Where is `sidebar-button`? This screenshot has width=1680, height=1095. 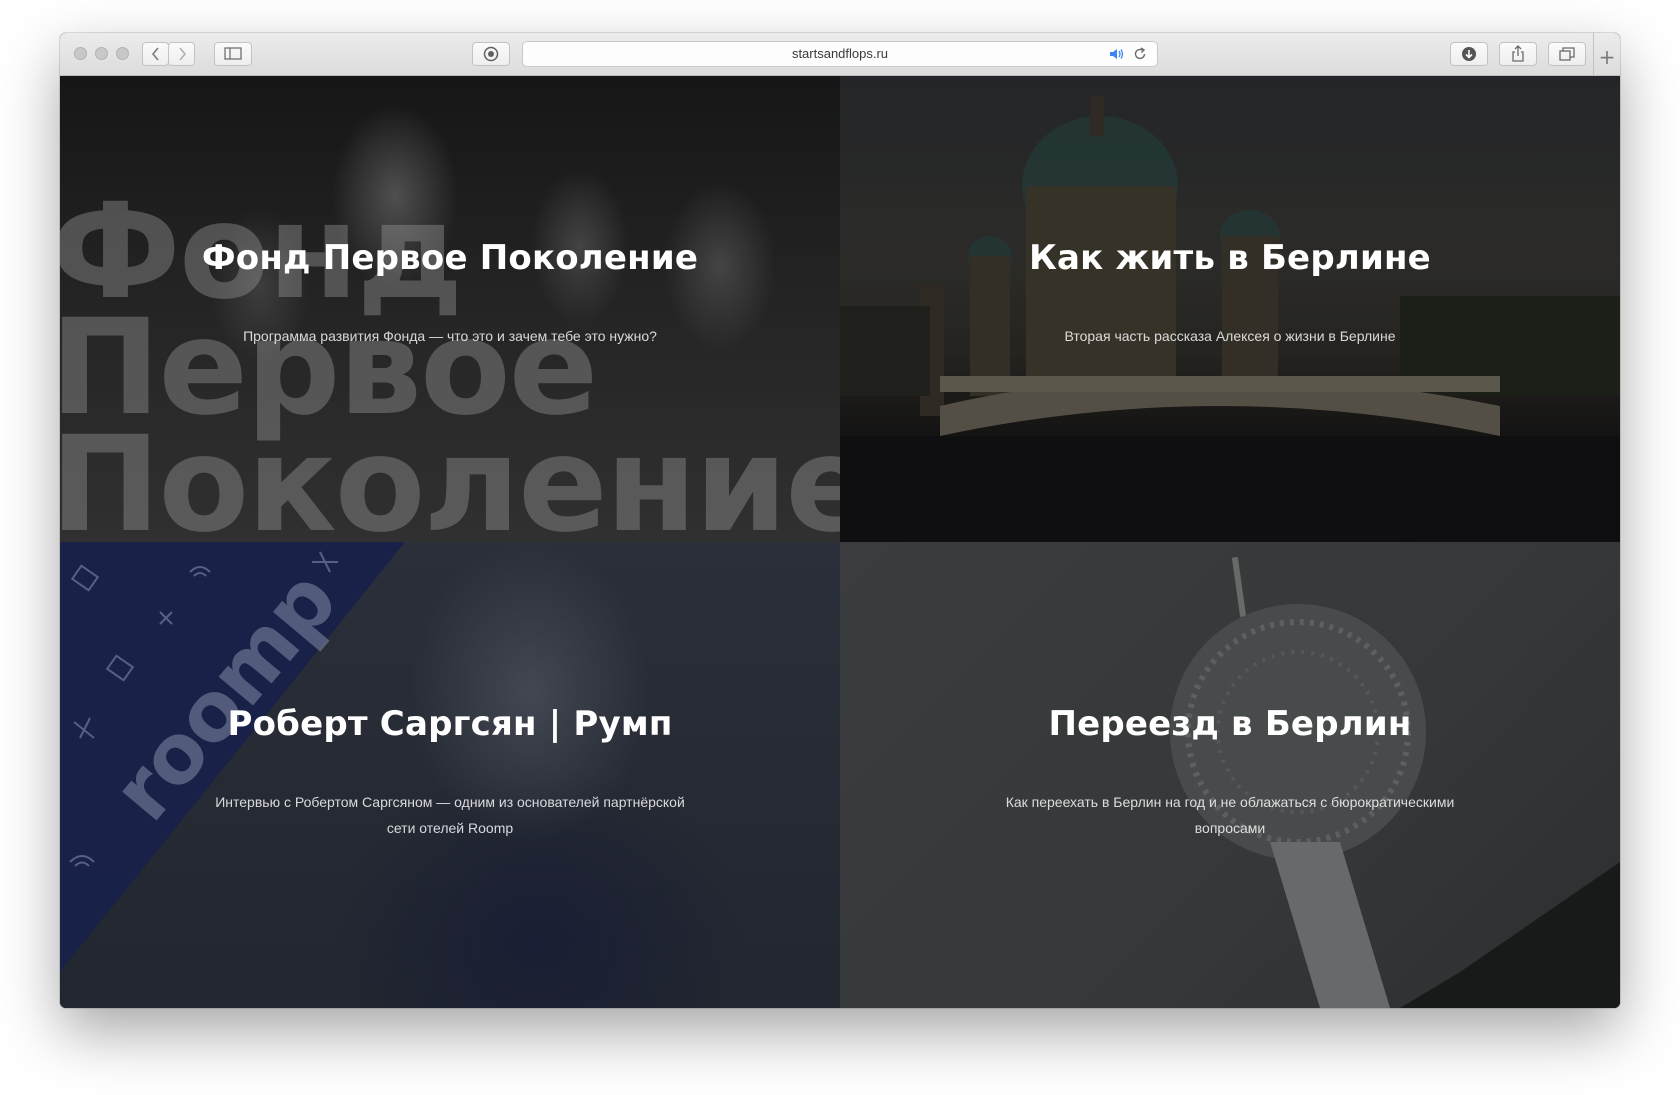 sidebar-button is located at coordinates (233, 54).